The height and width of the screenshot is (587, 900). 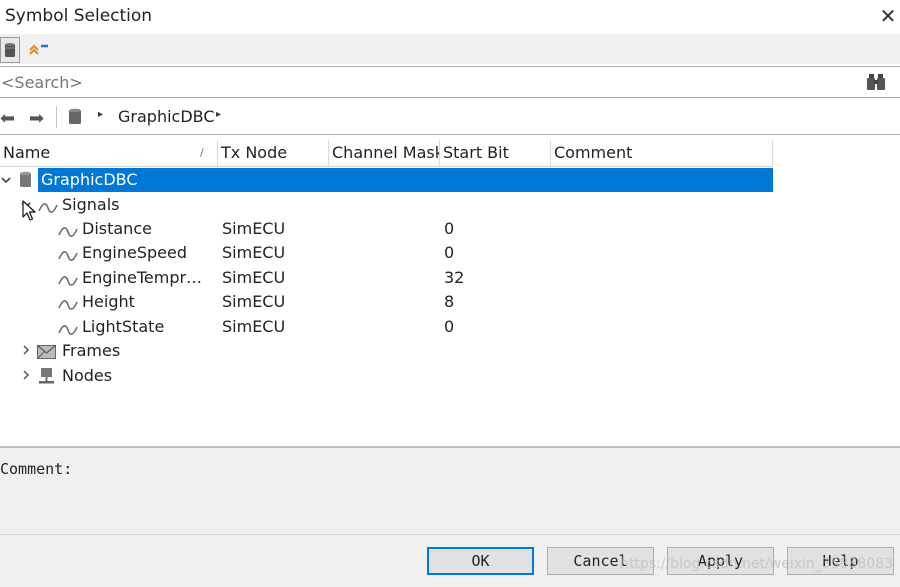 I want to click on column-header-comment: Comment, so click(x=662, y=153).